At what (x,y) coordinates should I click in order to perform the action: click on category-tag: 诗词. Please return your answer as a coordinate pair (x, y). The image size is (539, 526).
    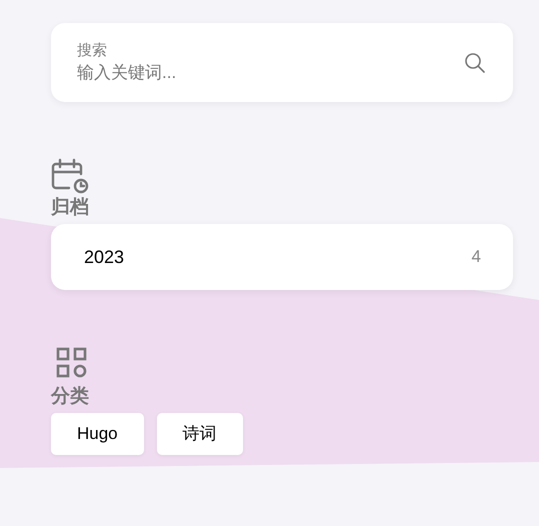
    Looking at the image, I should click on (199, 434).